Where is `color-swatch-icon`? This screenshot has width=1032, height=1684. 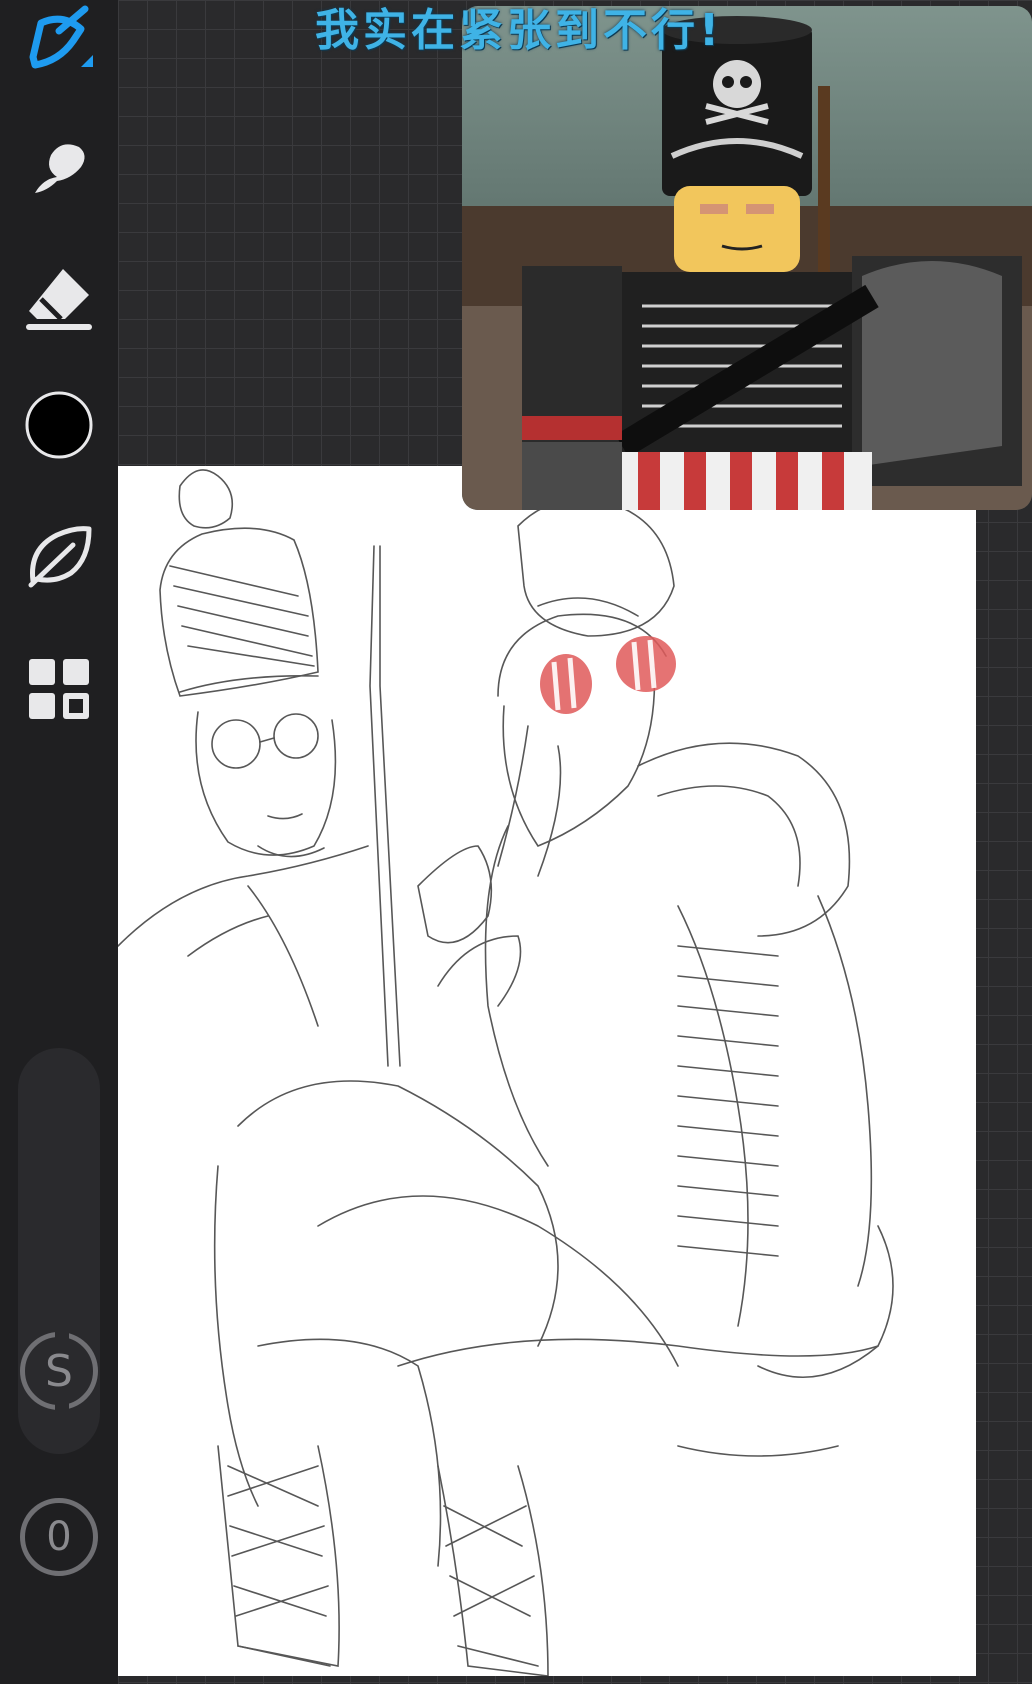
color-swatch-icon is located at coordinates (59, 425).